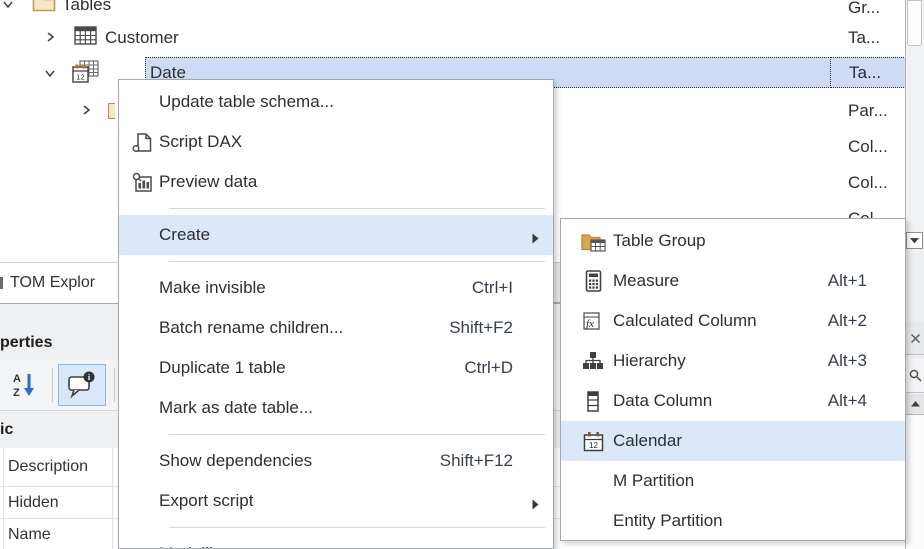  What do you see at coordinates (733, 520) in the screenshot?
I see `submenu-item-entity-partition: Entity Partition` at bounding box center [733, 520].